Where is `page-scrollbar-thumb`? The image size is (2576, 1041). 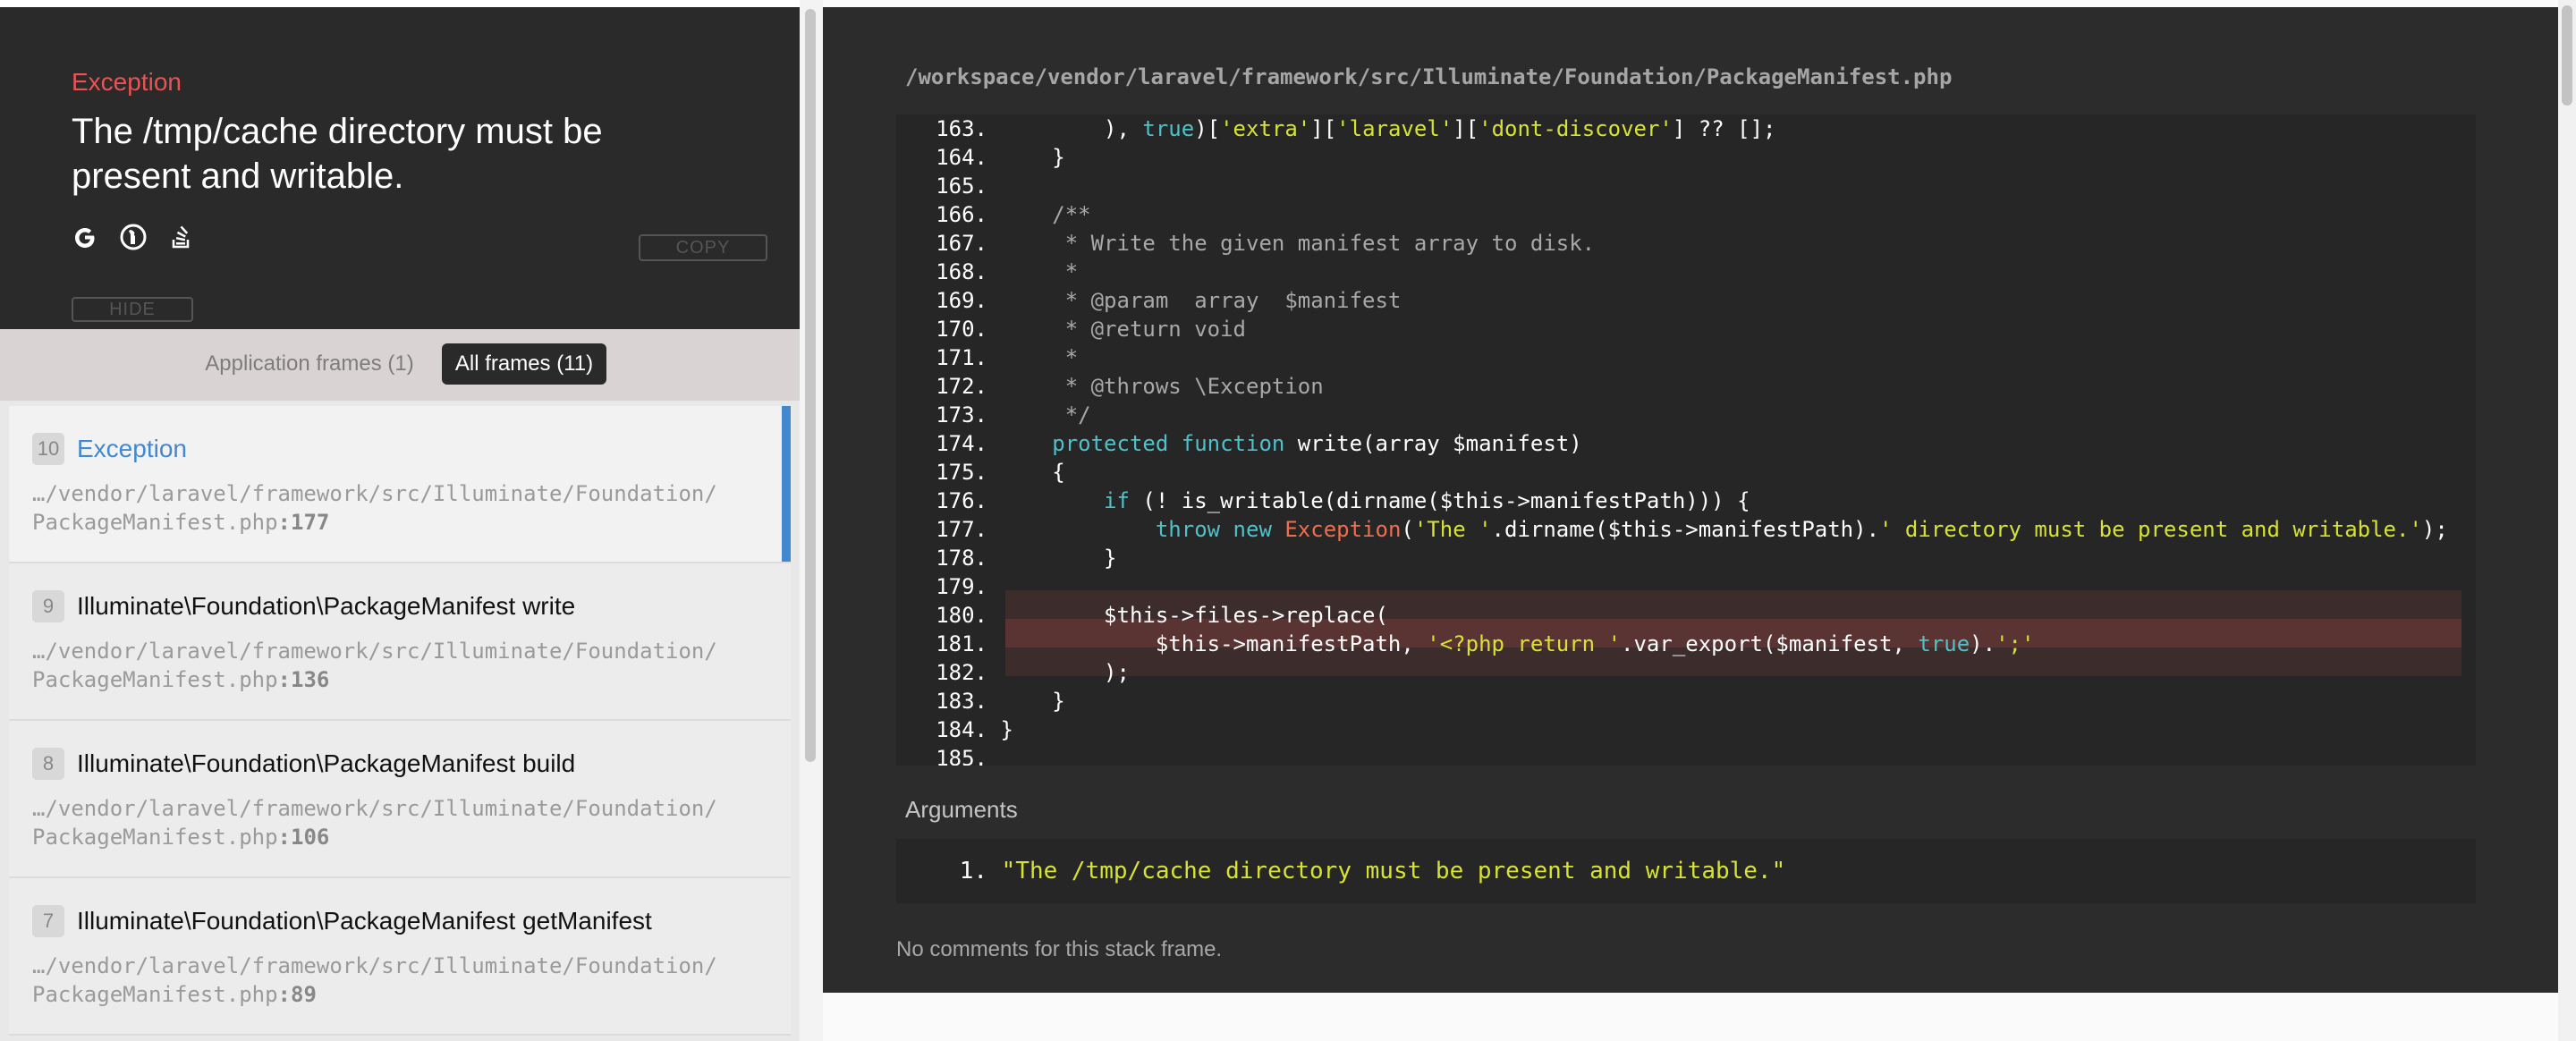 page-scrollbar-thumb is located at coordinates (2567, 56).